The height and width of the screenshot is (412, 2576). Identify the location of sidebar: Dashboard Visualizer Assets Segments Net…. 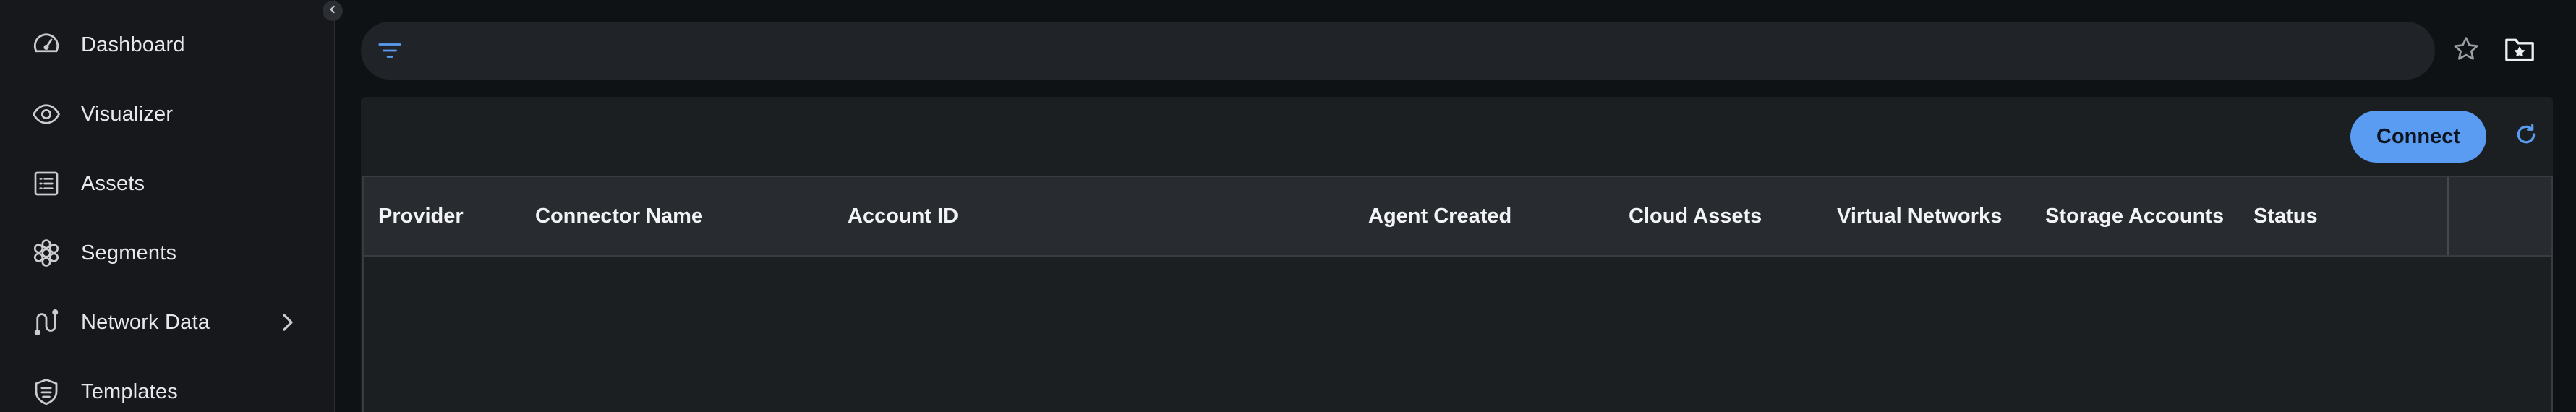
(167, 206).